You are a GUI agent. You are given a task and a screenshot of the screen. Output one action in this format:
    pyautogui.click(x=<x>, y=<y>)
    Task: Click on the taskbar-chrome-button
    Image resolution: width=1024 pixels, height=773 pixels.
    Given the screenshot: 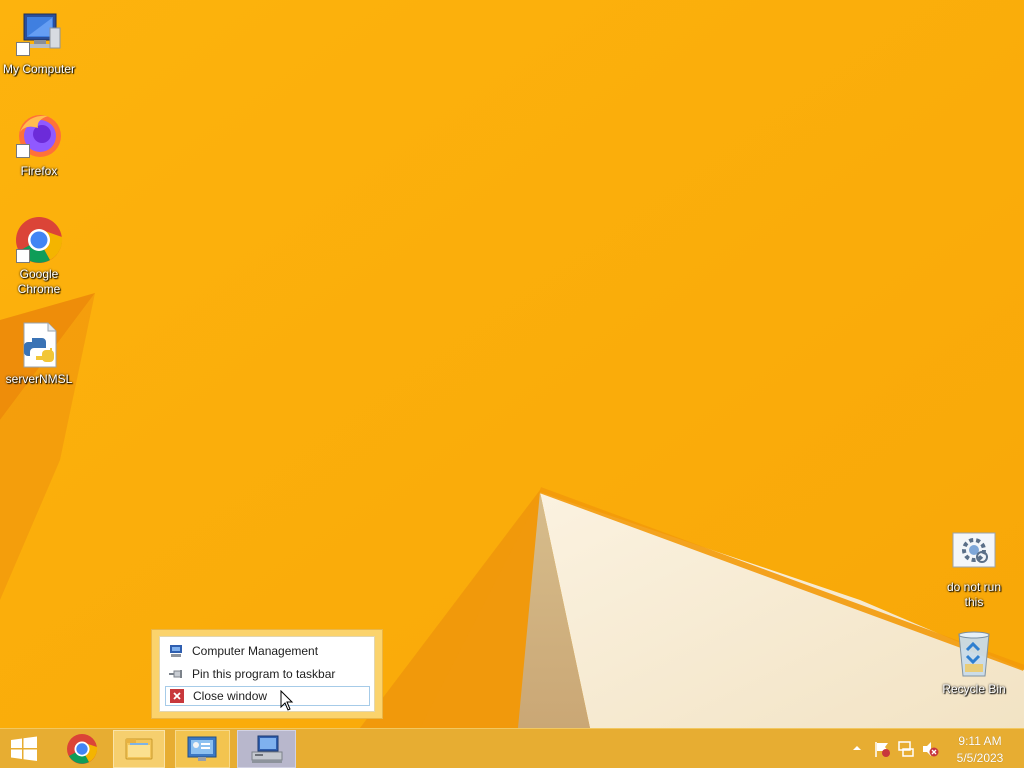 What is the action you would take?
    pyautogui.click(x=82, y=749)
    